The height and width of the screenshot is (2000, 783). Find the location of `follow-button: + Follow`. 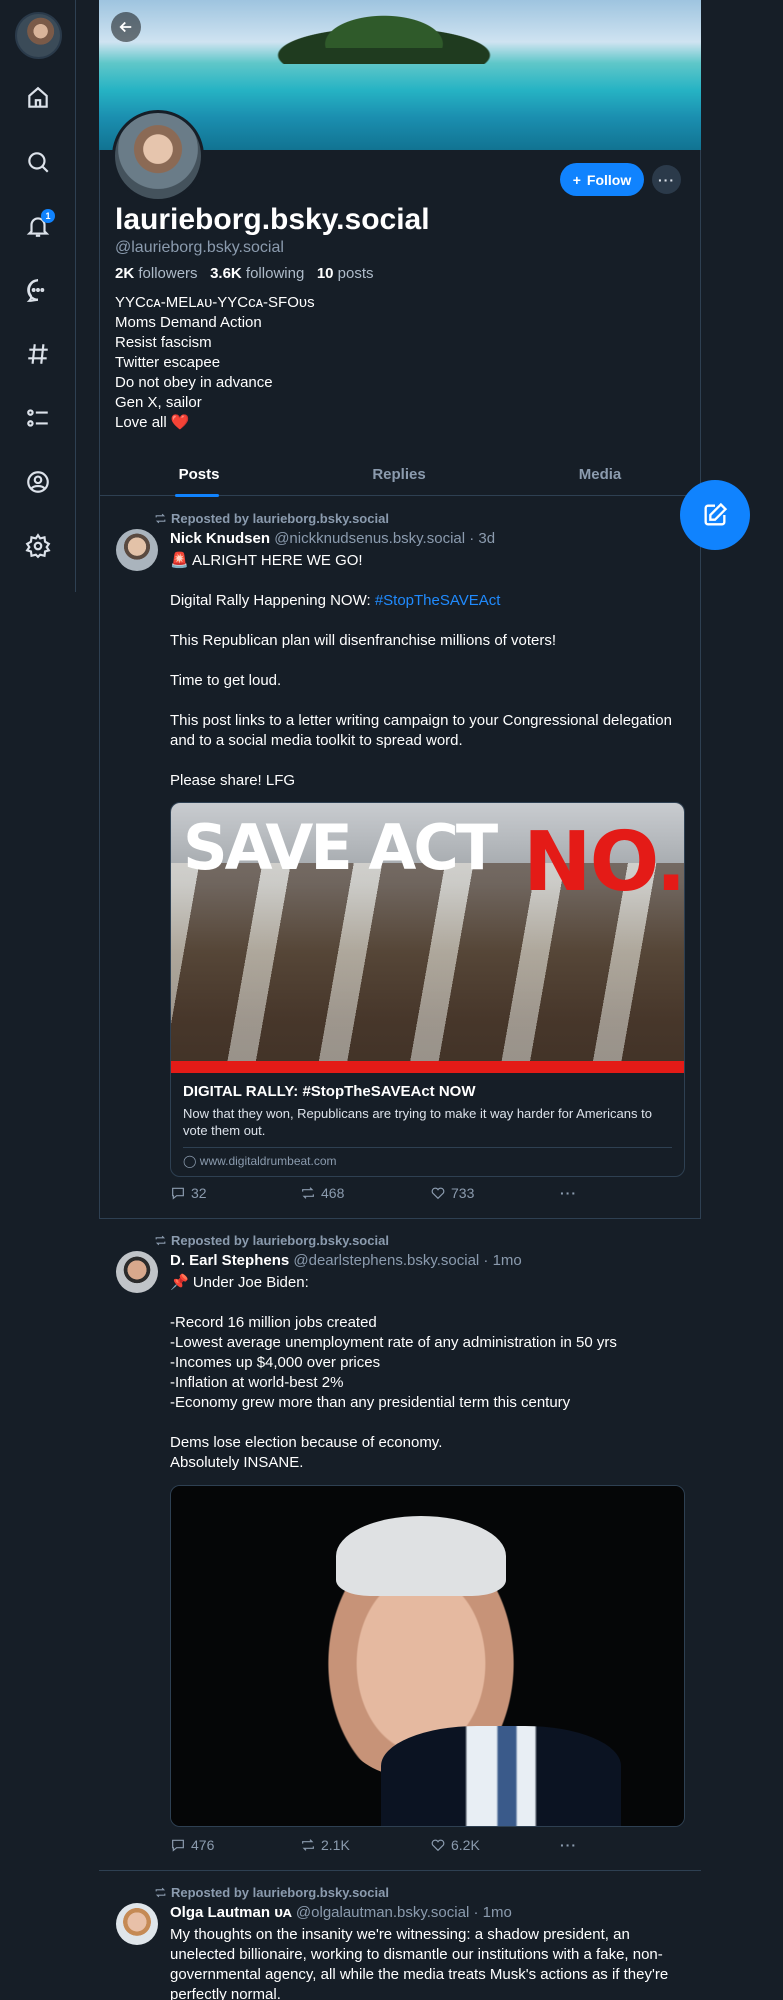

follow-button: + Follow is located at coordinates (602, 179).